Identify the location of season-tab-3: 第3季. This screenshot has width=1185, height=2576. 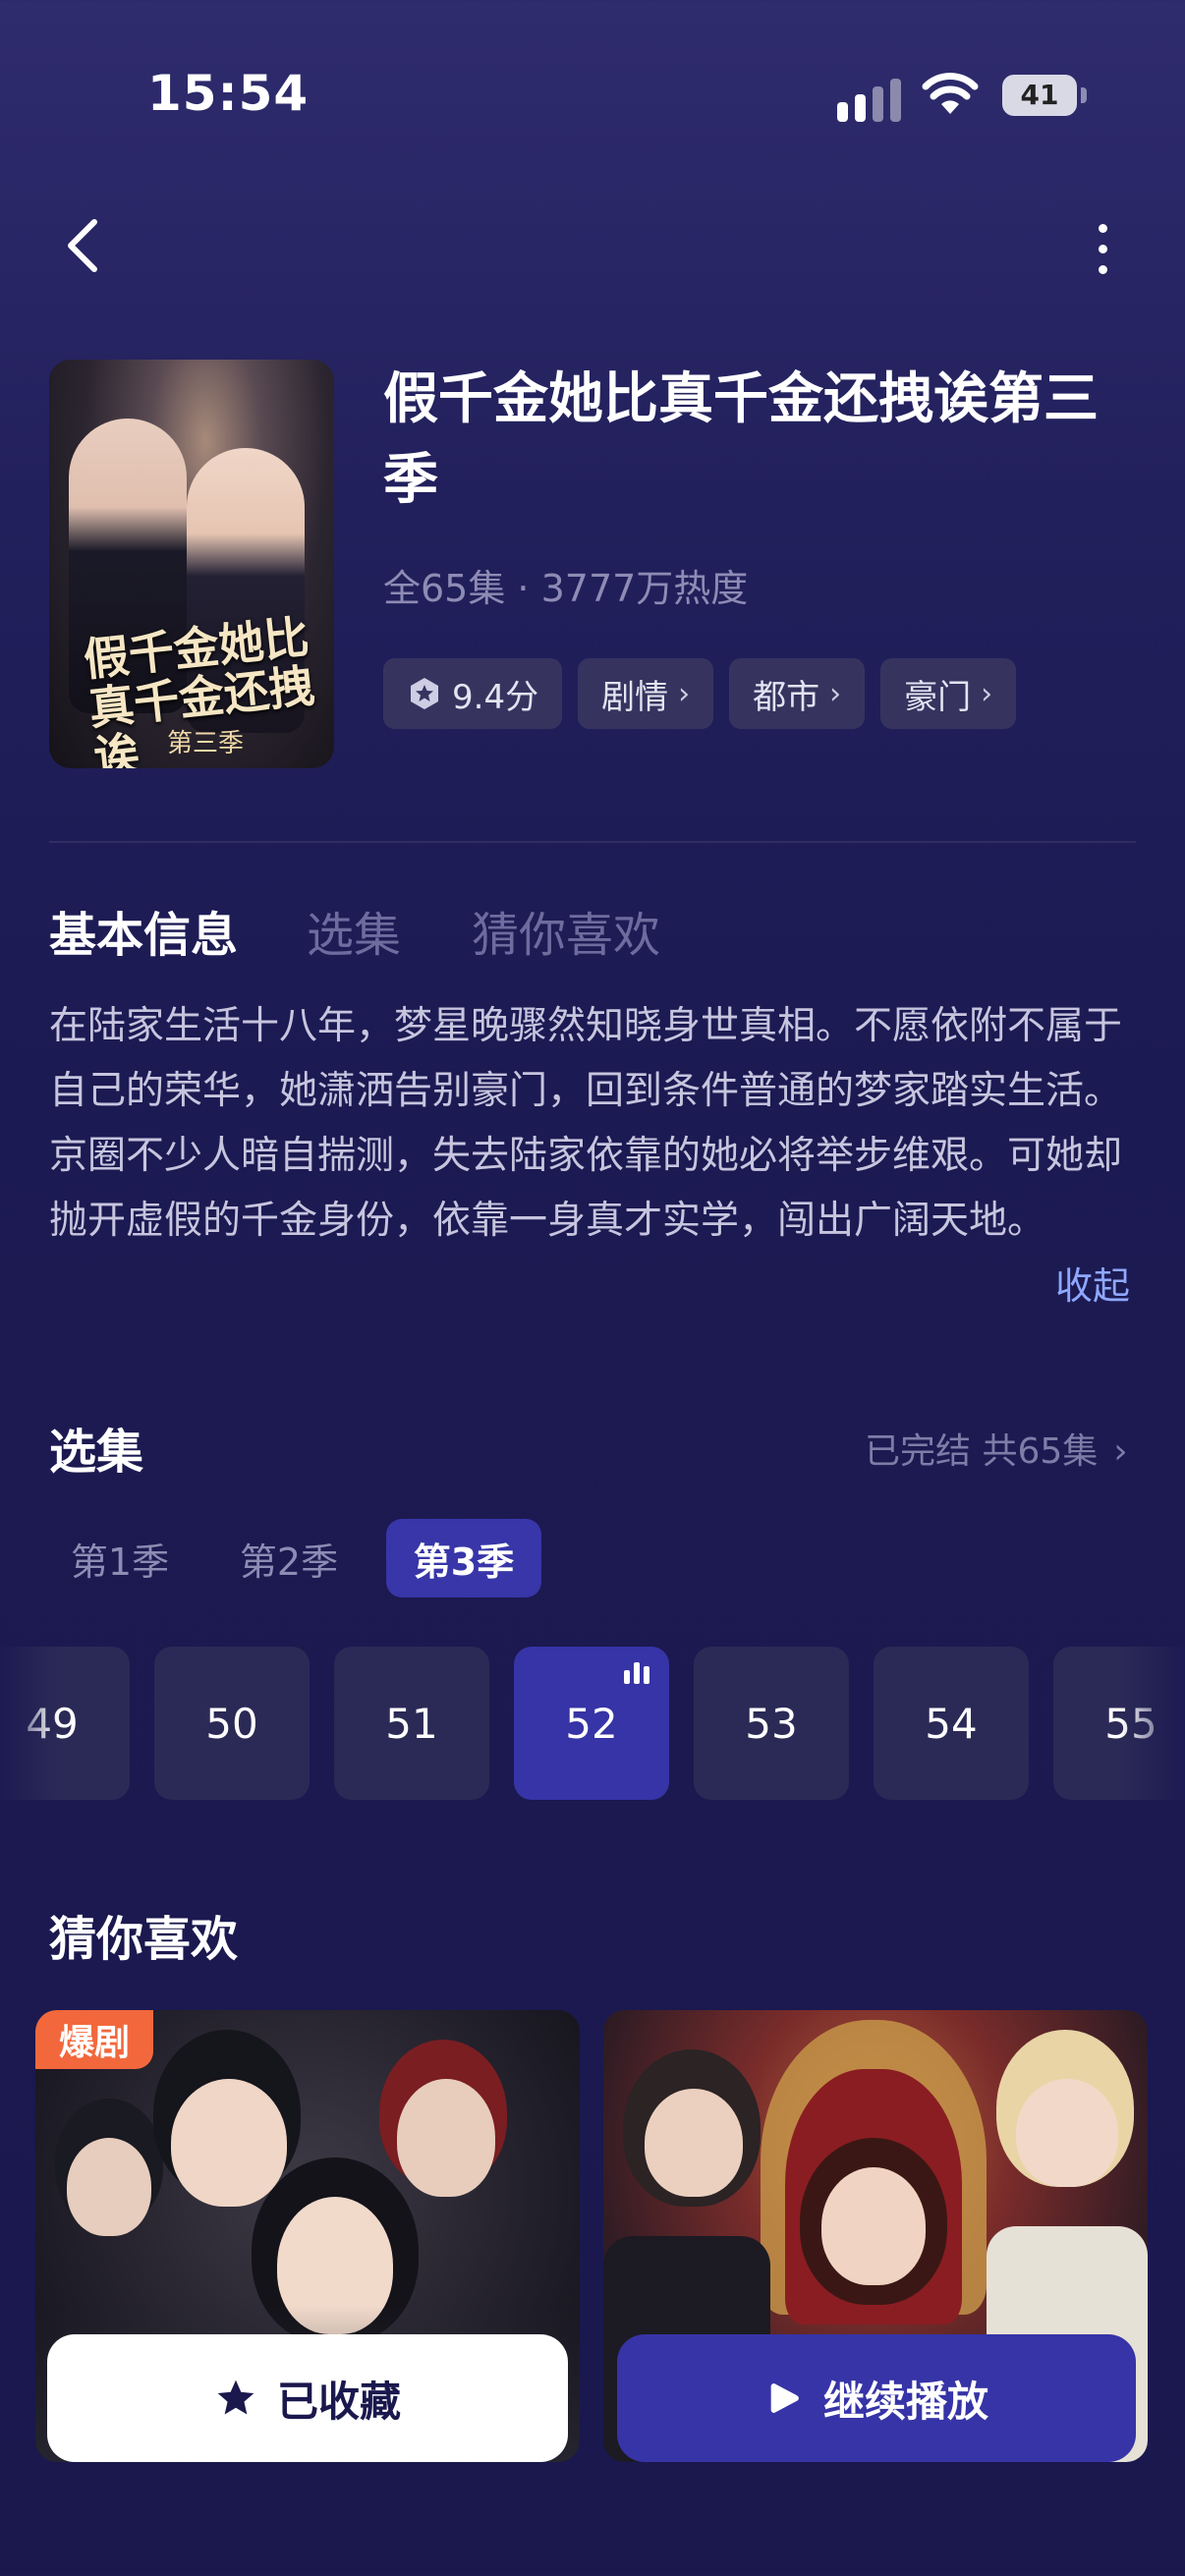
(464, 1558).